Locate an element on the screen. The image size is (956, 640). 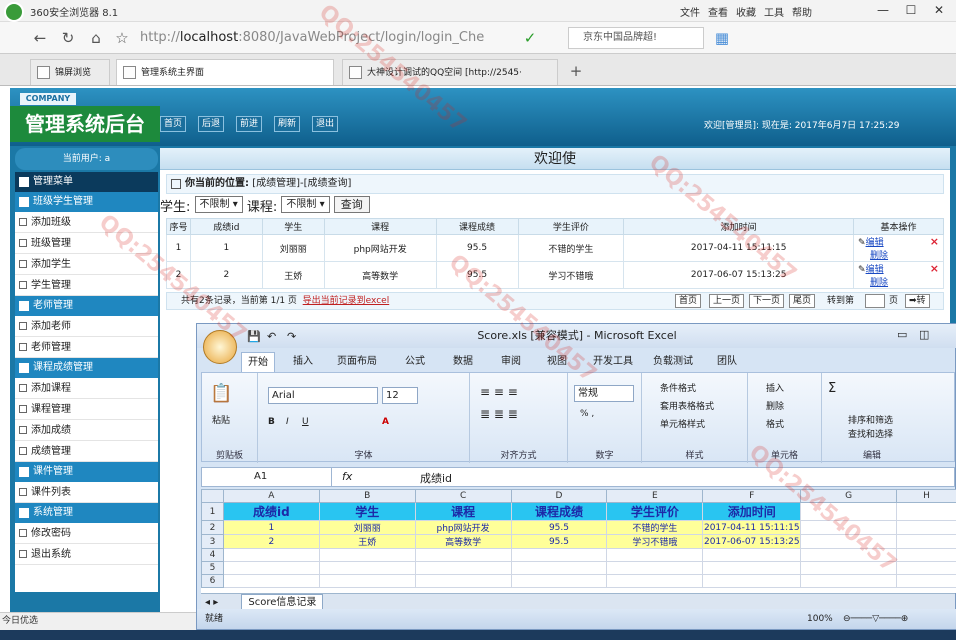
cell: 高等数学 is located at coordinates (463, 541).